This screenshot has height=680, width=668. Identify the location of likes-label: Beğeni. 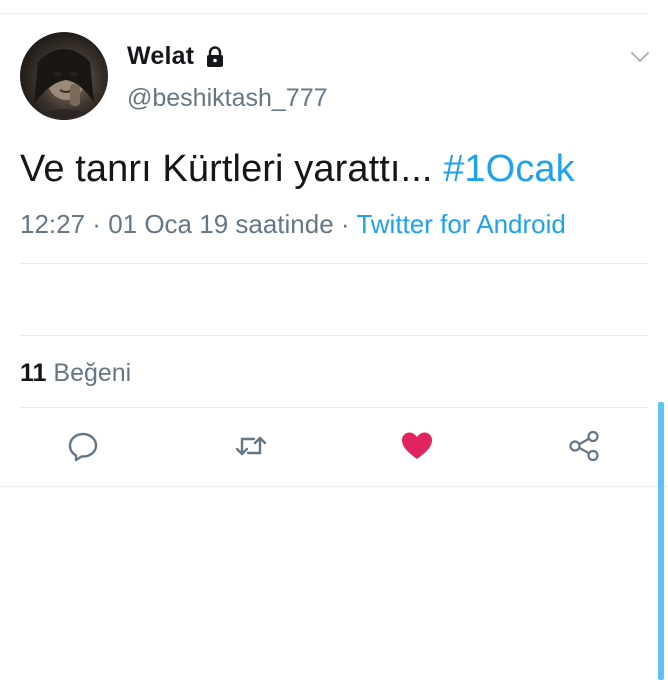
(92, 373).